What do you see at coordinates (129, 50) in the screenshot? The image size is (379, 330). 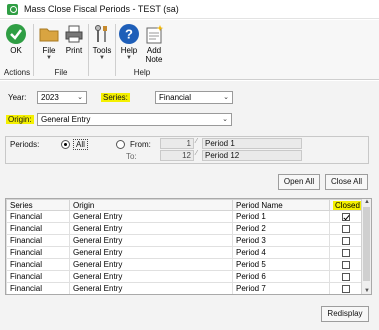 I see `help-label: Help` at bounding box center [129, 50].